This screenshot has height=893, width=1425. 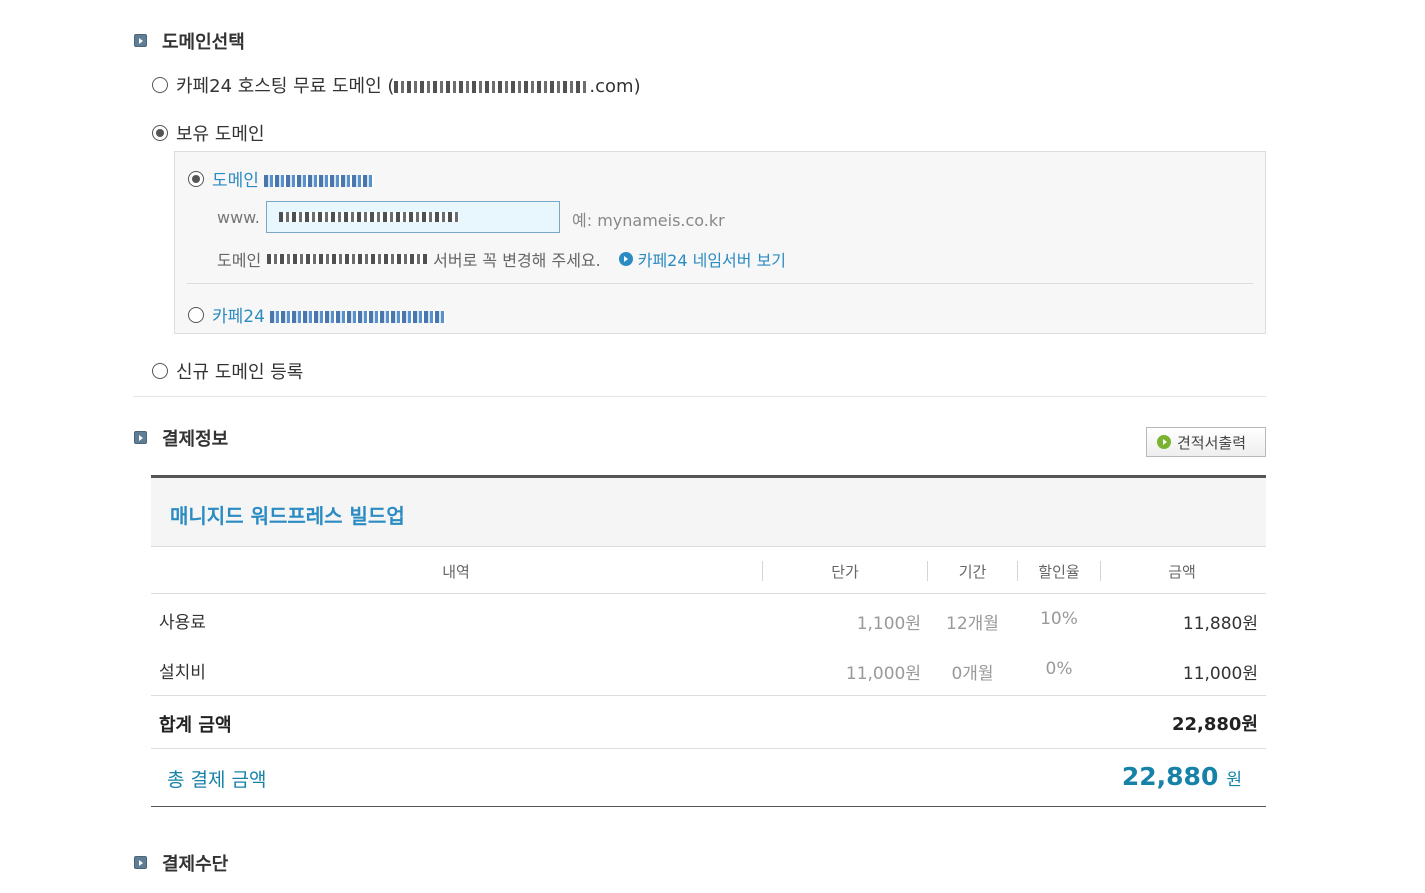 What do you see at coordinates (235, 181) in the screenshot?
I see `connect-domain-label: 도메인` at bounding box center [235, 181].